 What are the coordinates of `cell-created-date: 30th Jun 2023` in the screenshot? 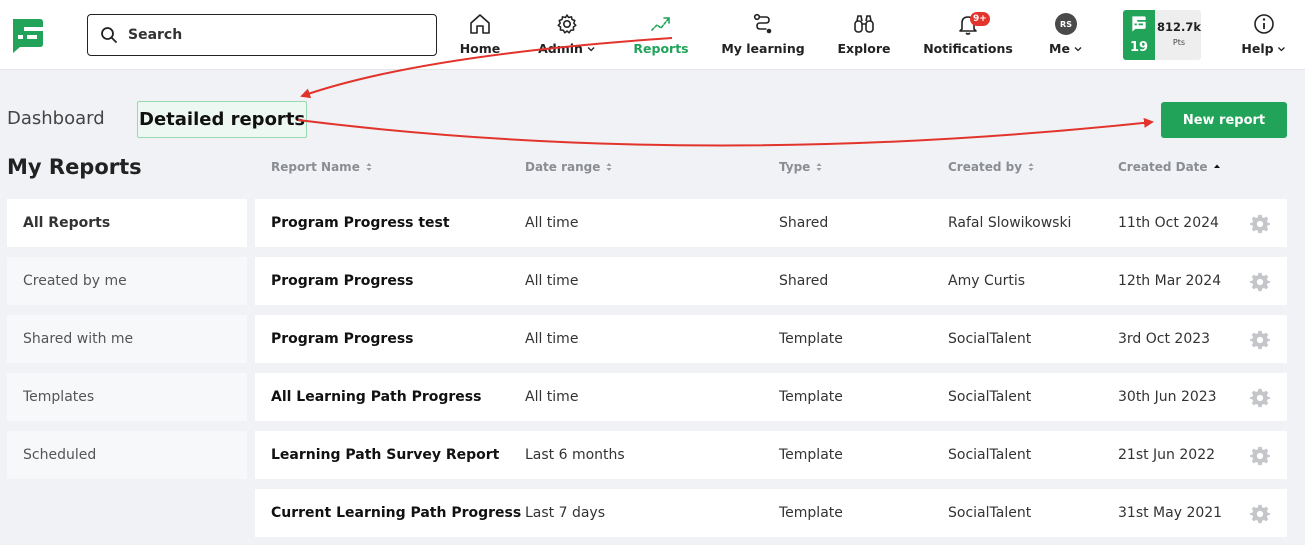 It's located at (1167, 397).